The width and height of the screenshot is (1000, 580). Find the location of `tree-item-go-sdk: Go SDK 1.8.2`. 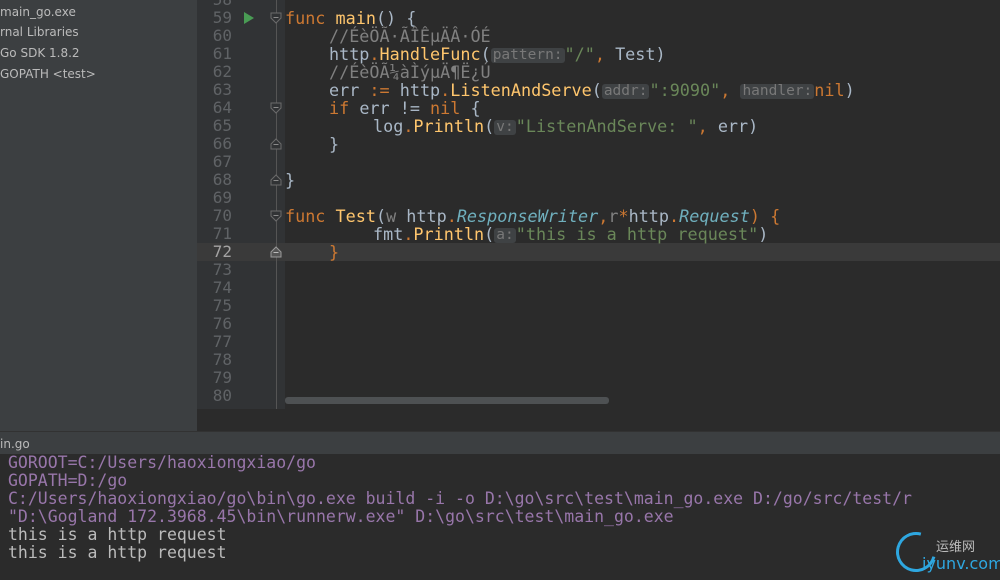

tree-item-go-sdk: Go SDK 1.8.2 is located at coordinates (40, 53).